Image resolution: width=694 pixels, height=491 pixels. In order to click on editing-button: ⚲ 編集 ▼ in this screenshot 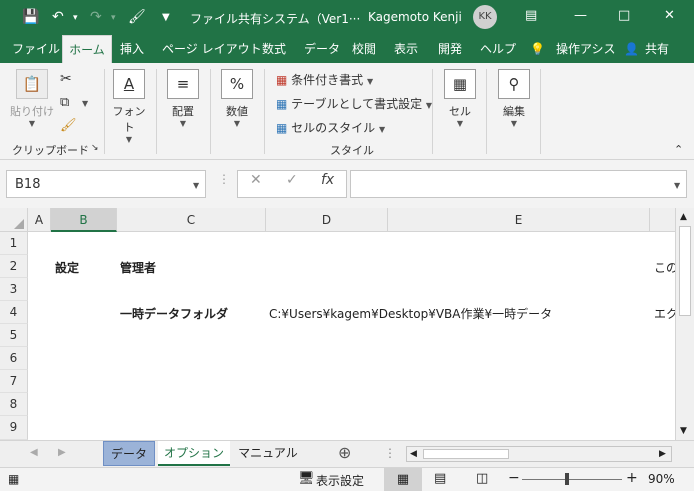, I will do `click(514, 98)`.